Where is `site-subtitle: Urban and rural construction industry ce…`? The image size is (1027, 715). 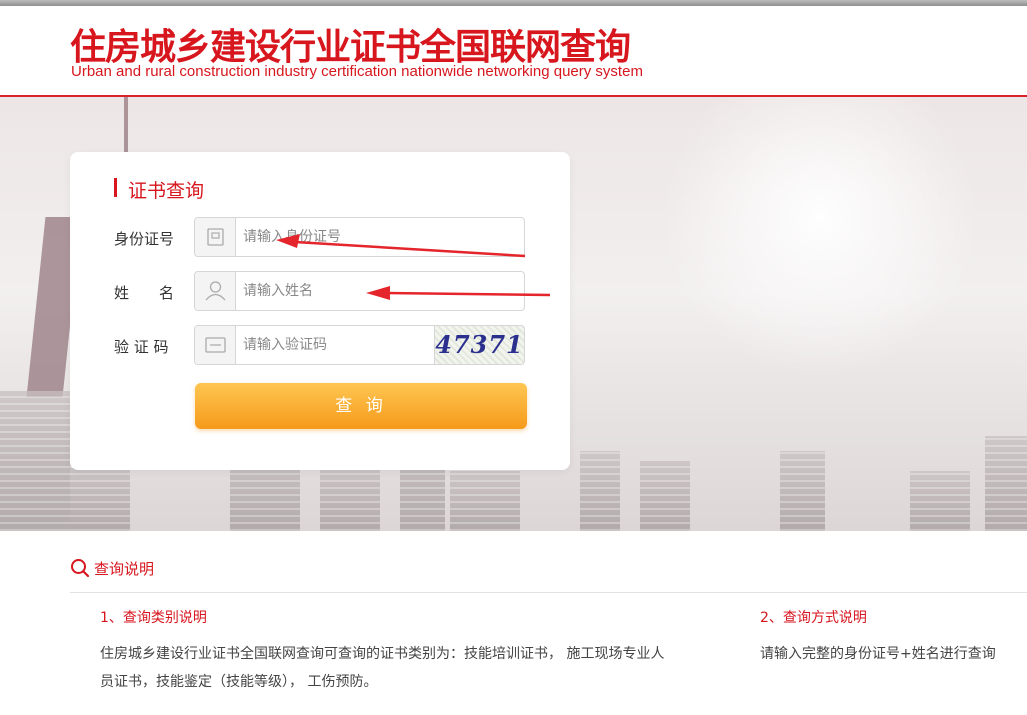 site-subtitle: Urban and rural construction industry ce… is located at coordinates (357, 71).